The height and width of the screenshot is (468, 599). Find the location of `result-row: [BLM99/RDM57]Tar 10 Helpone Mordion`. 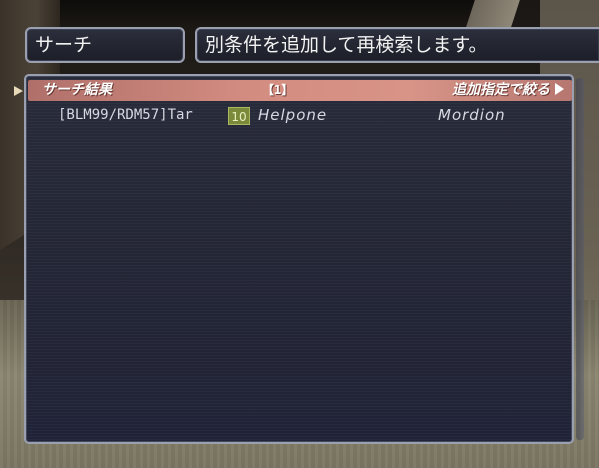

result-row: [BLM99/RDM57]Tar 10 Helpone Mordion is located at coordinates (300, 115).